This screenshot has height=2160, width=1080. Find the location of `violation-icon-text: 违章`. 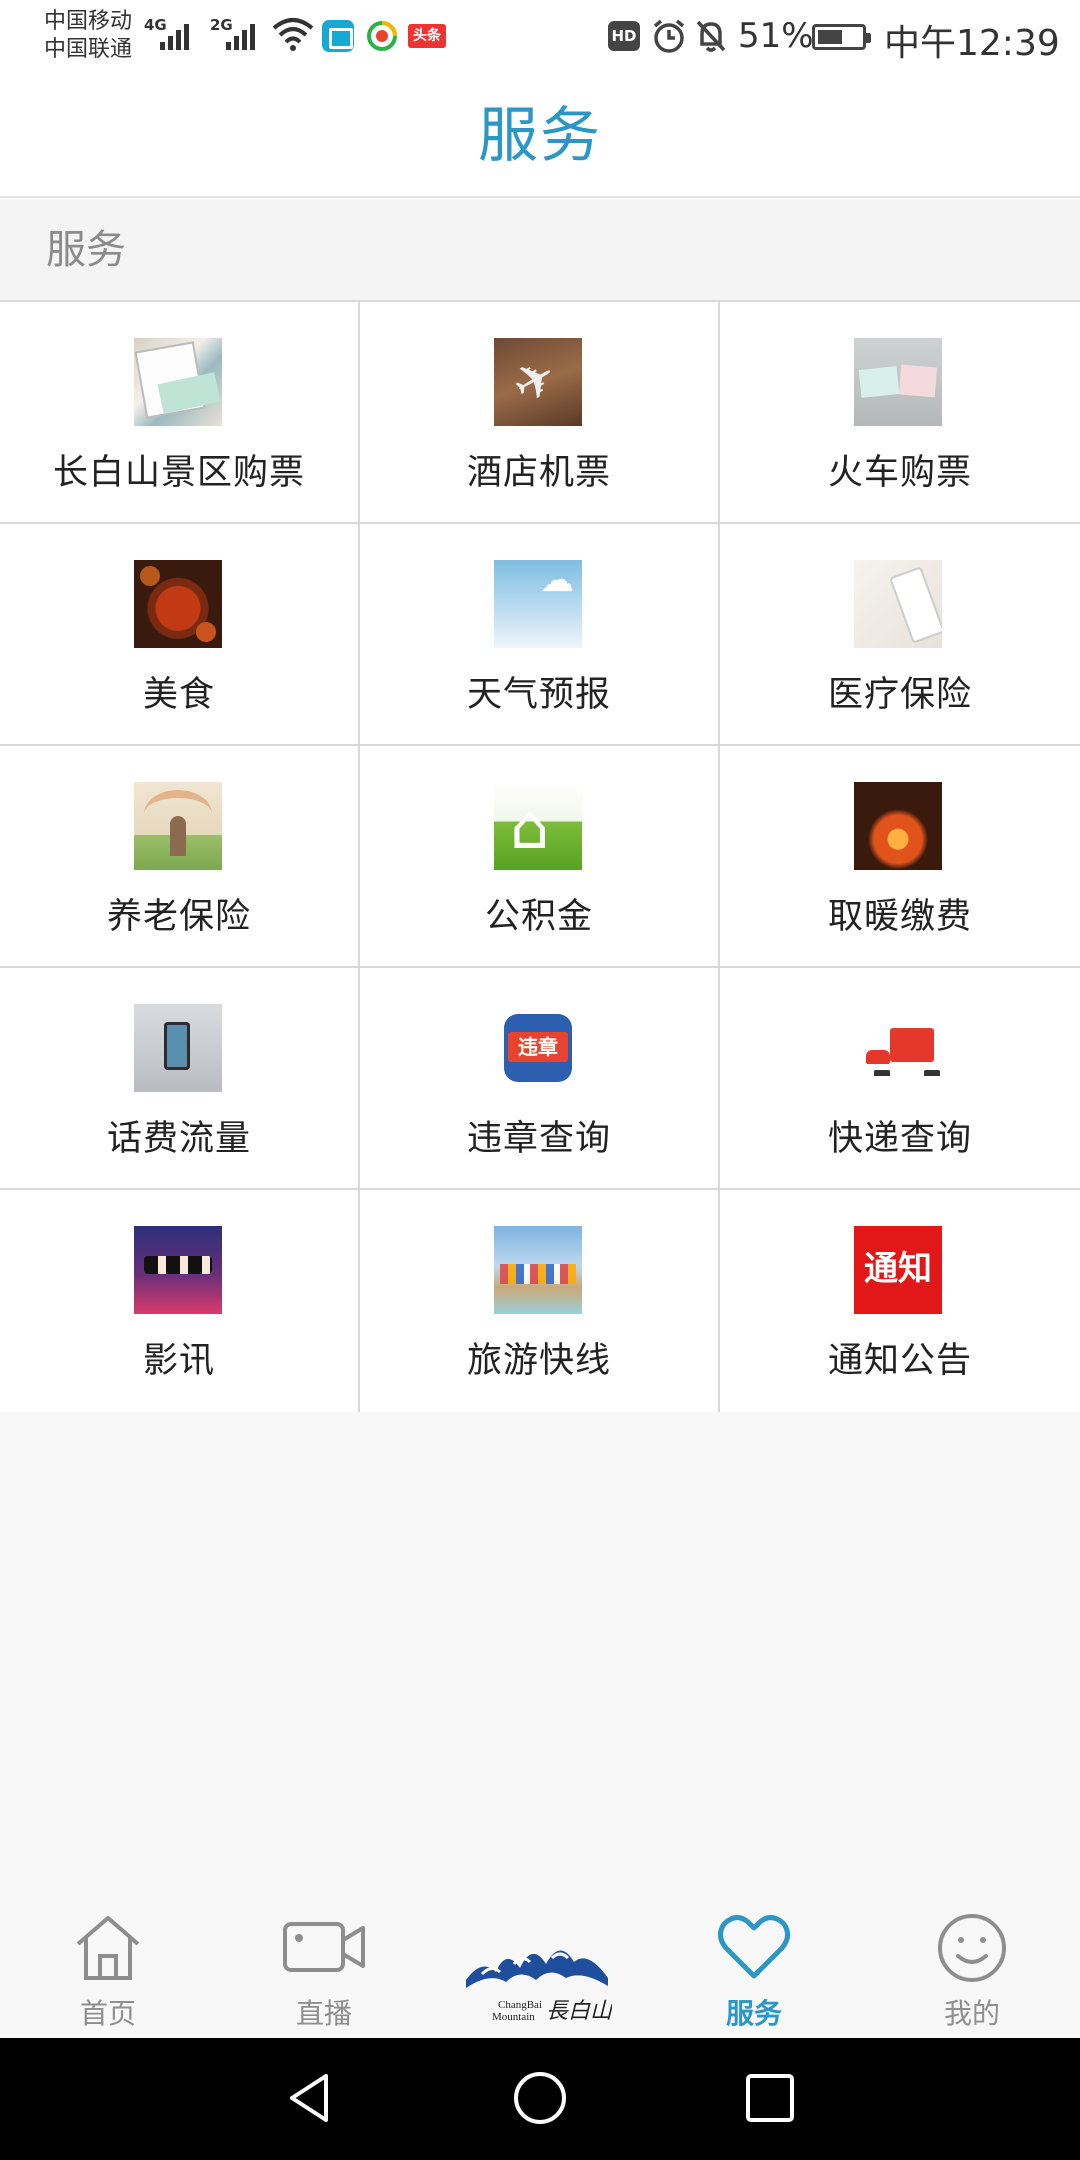

violation-icon-text: 违章 is located at coordinates (538, 1047).